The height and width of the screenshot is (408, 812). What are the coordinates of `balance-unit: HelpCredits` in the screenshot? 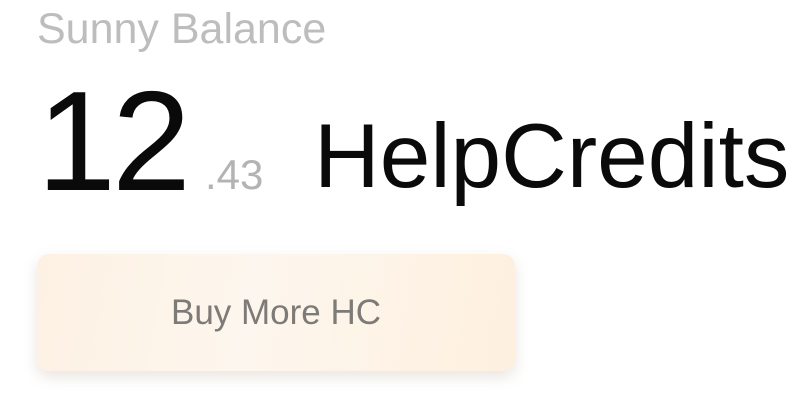 It's located at (552, 156).